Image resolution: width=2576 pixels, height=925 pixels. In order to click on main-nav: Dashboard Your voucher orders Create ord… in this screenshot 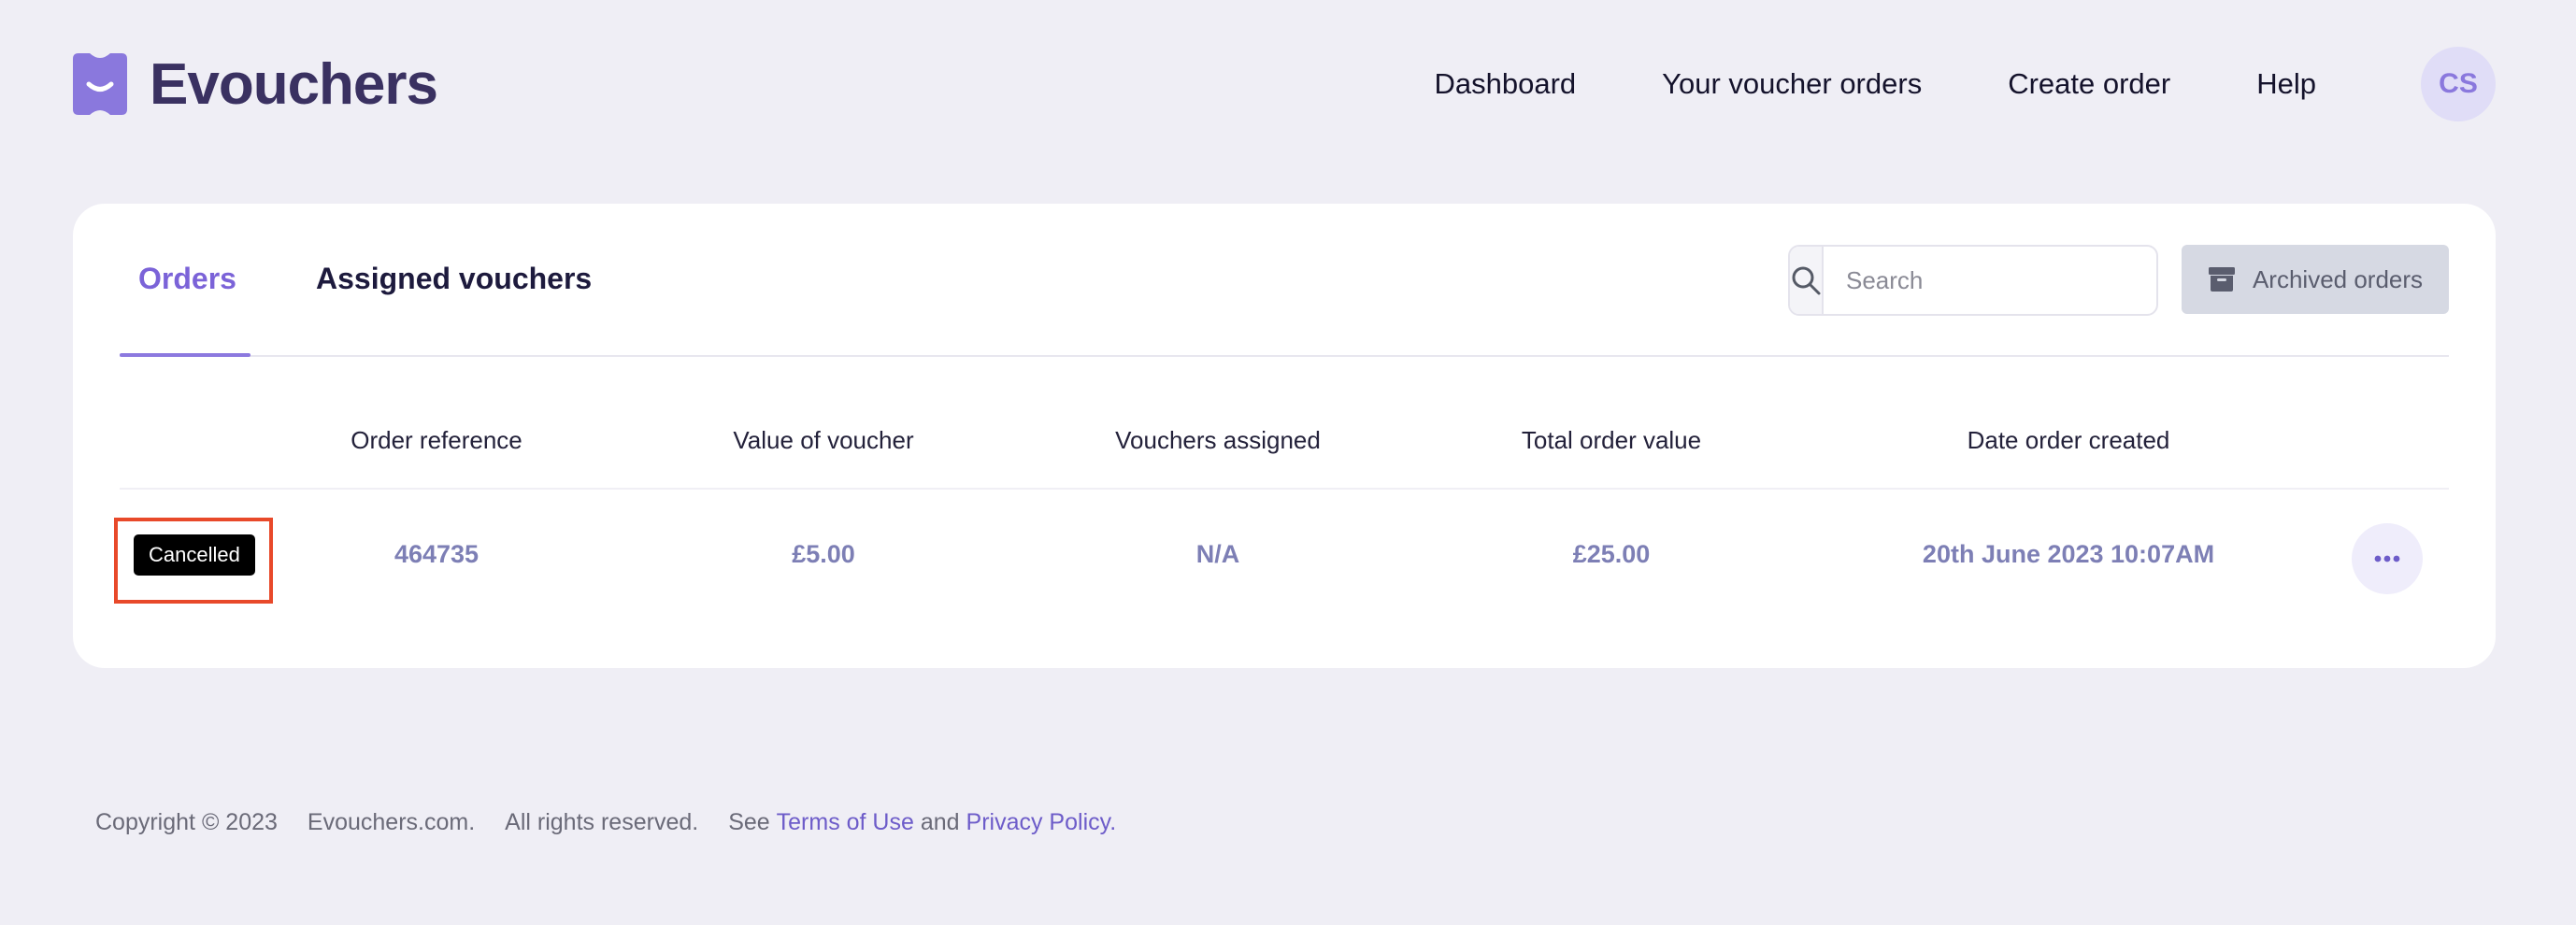, I will do `click(1965, 84)`.